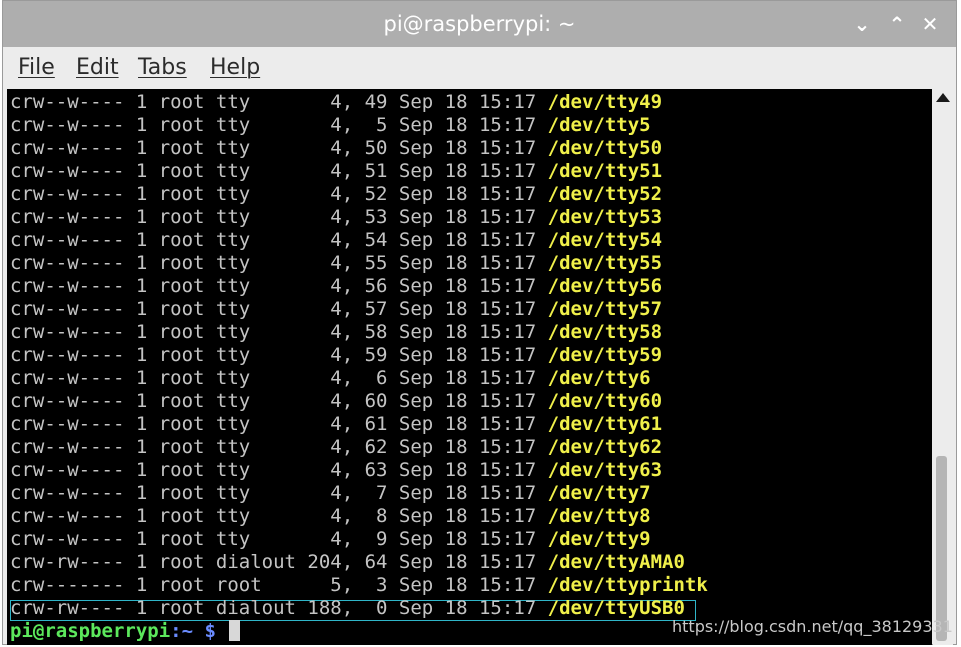 Image resolution: width=961 pixels, height=647 pixels. Describe the element at coordinates (279, 447) in the screenshot. I see `file-metadata: crw--w---- 1 root tty 4, 62 Sep 18 15:17` at that location.